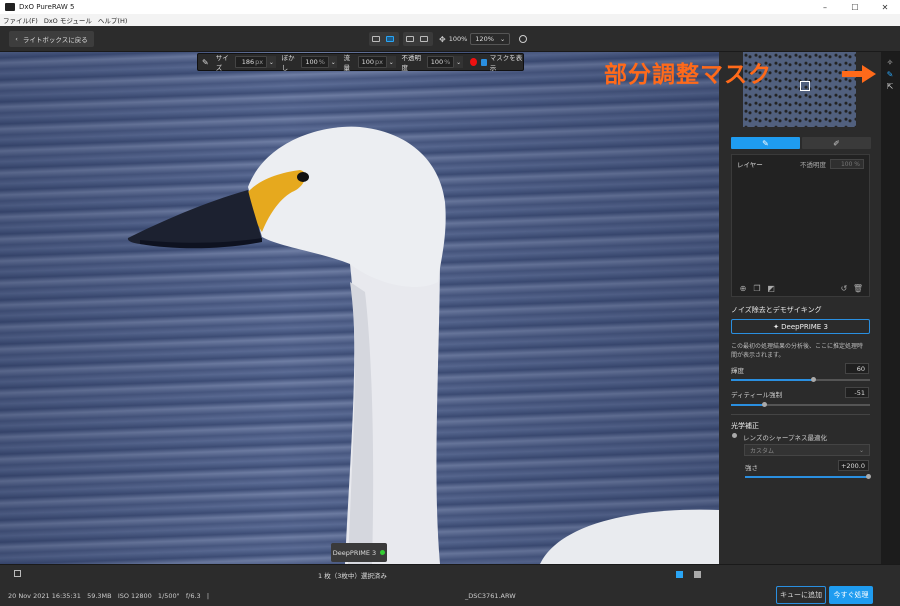  What do you see at coordinates (376, 39) in the screenshot?
I see `single-view-icon` at bounding box center [376, 39].